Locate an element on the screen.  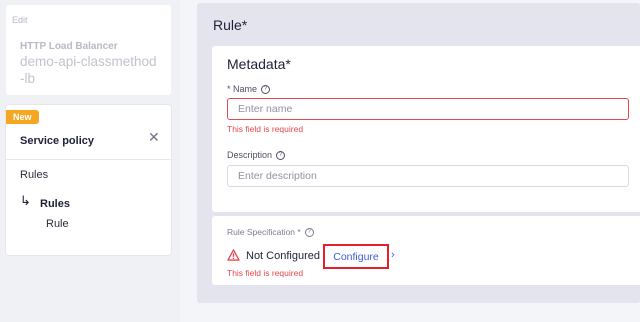
nav-divider is located at coordinates (88, 159).